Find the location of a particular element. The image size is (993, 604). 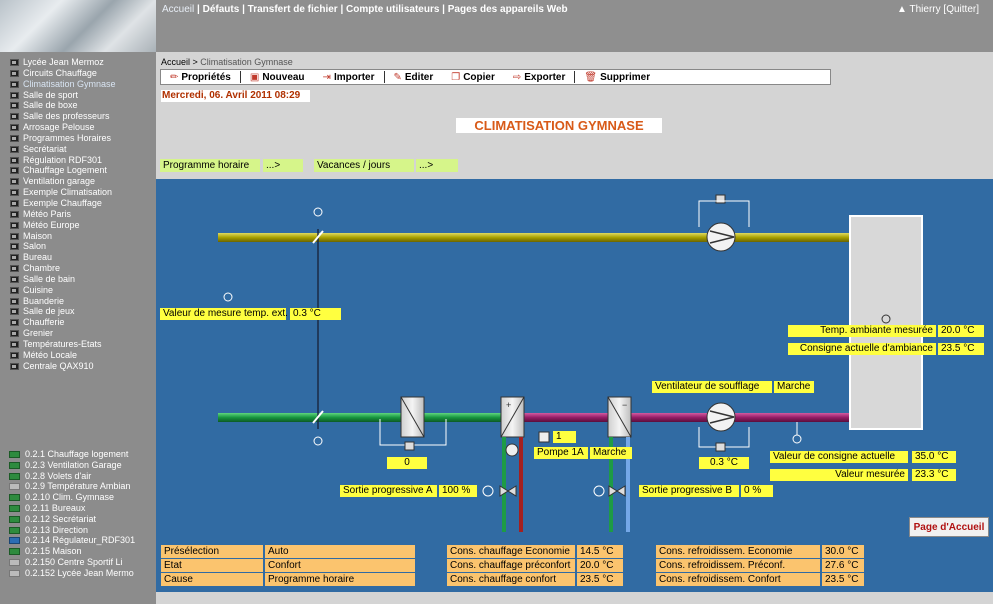

breadcrumb: Accueil > Climatisation Gymnase is located at coordinates (227, 62).